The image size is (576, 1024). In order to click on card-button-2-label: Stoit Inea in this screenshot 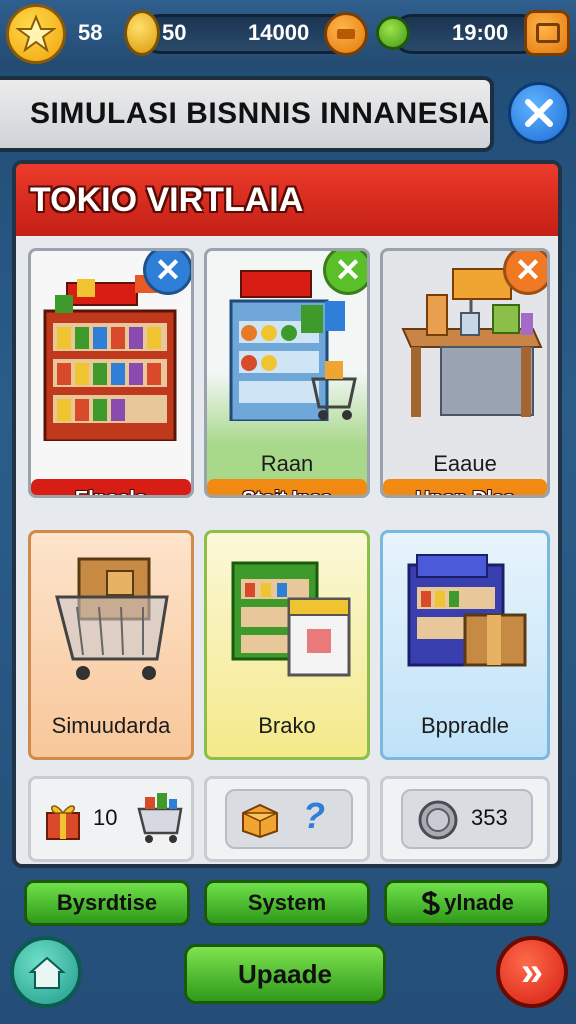, I will do `click(287, 492)`.